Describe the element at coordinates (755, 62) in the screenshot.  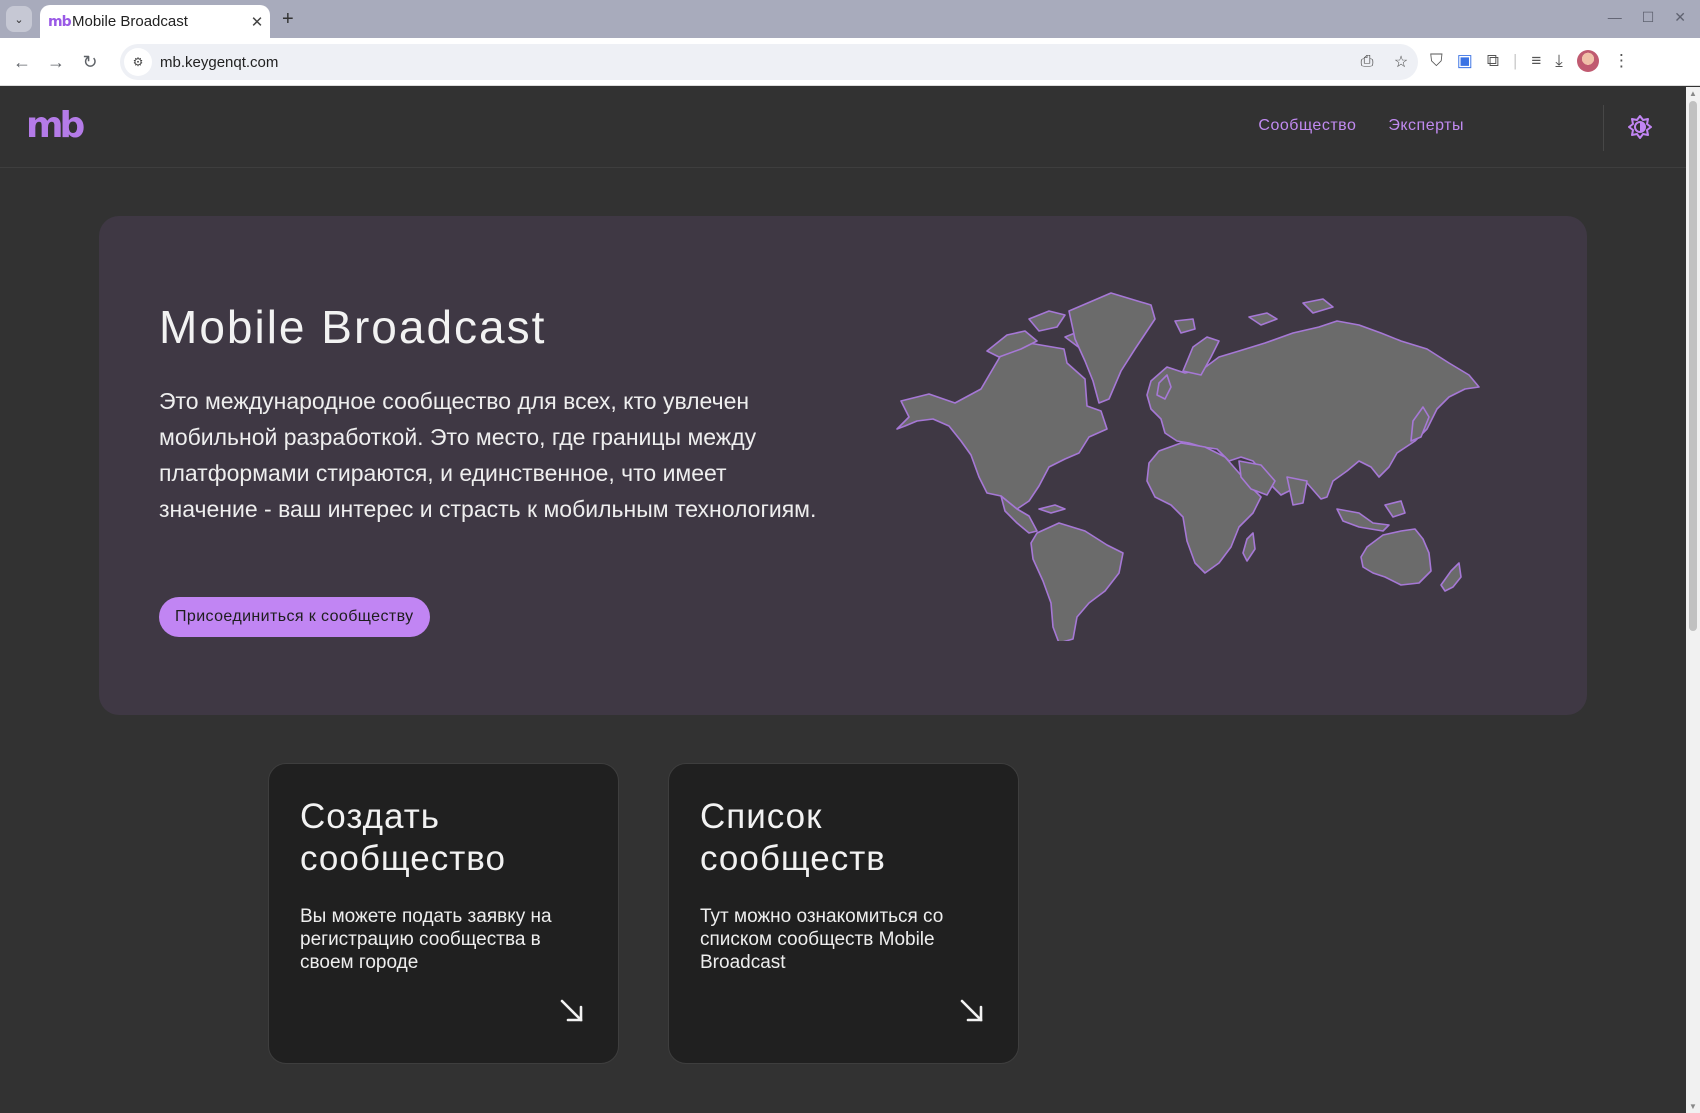
I see `url-text: mb.keygenqt.com` at that location.